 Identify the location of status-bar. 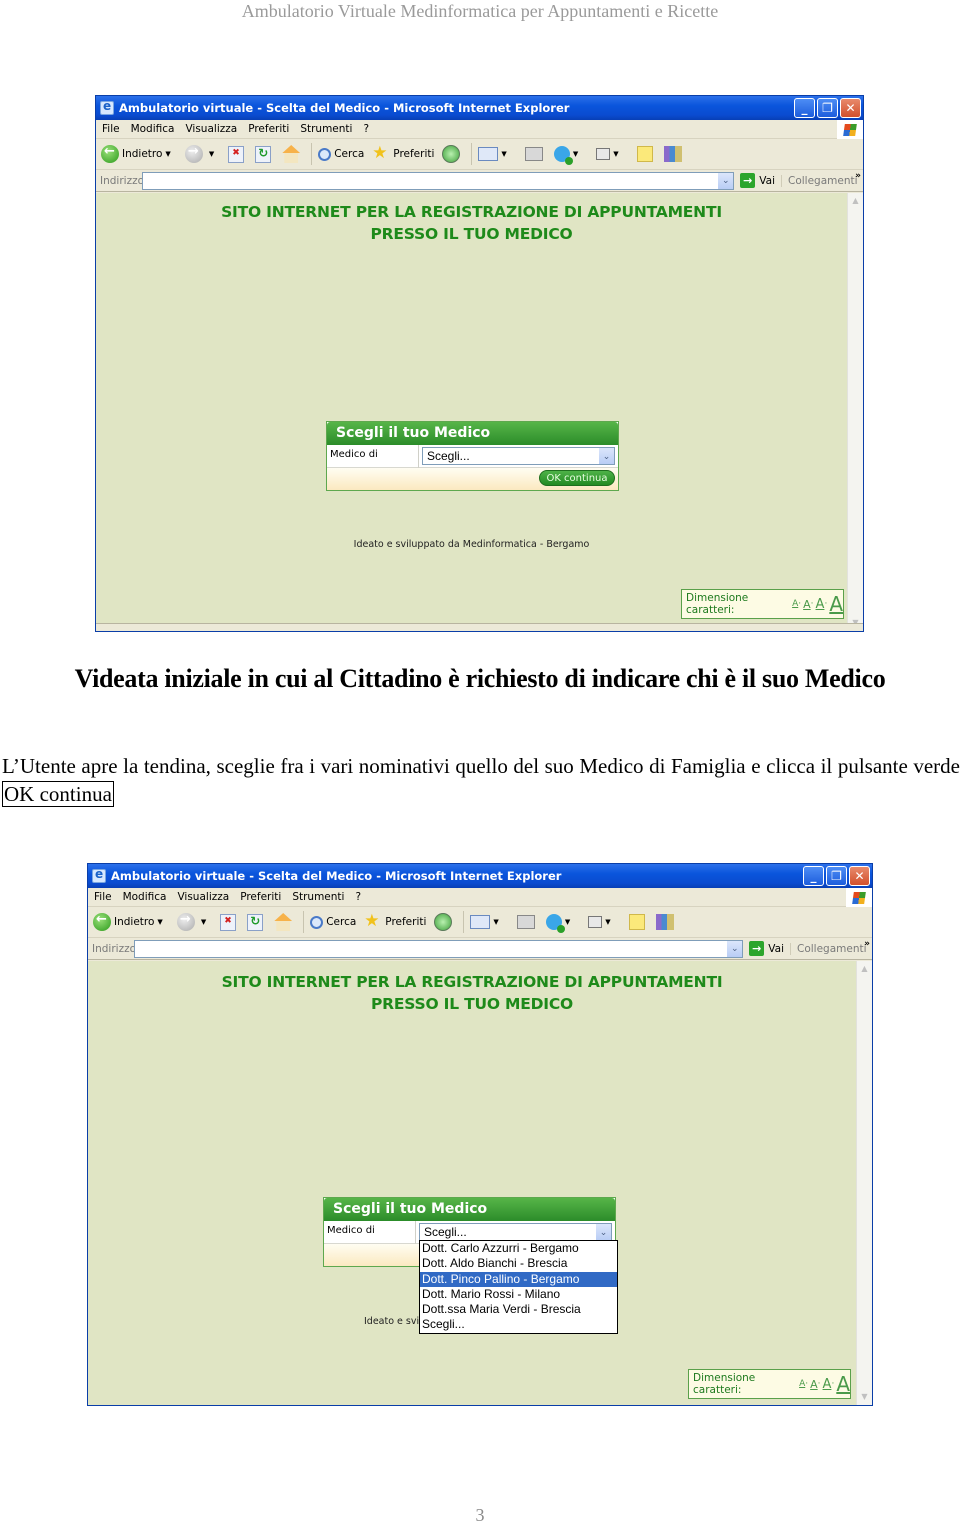
(479, 627).